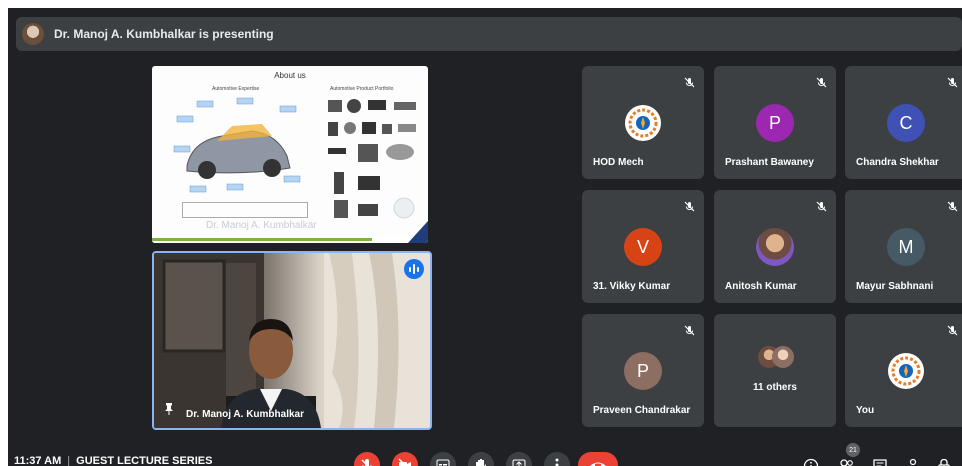 The height and width of the screenshot is (466, 962). I want to click on product-portfolio-images, so click(372, 159).